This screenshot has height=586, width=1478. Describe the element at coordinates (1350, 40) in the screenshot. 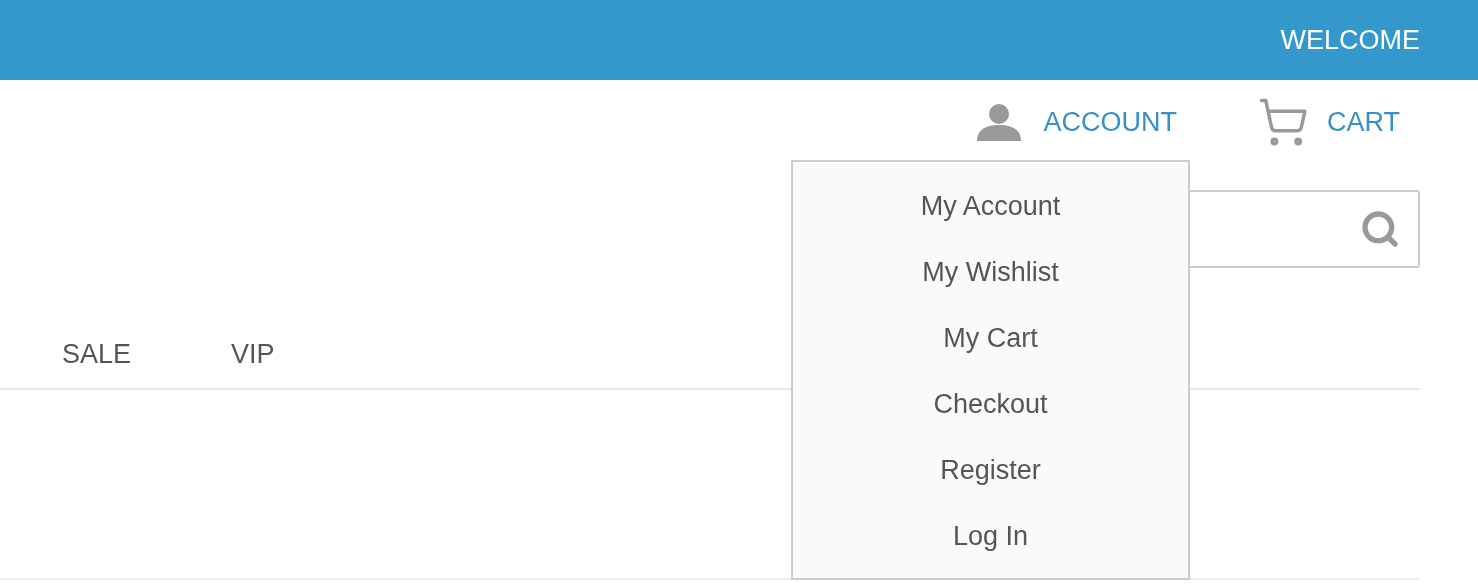

I see `welcome-text: WELCOME` at that location.